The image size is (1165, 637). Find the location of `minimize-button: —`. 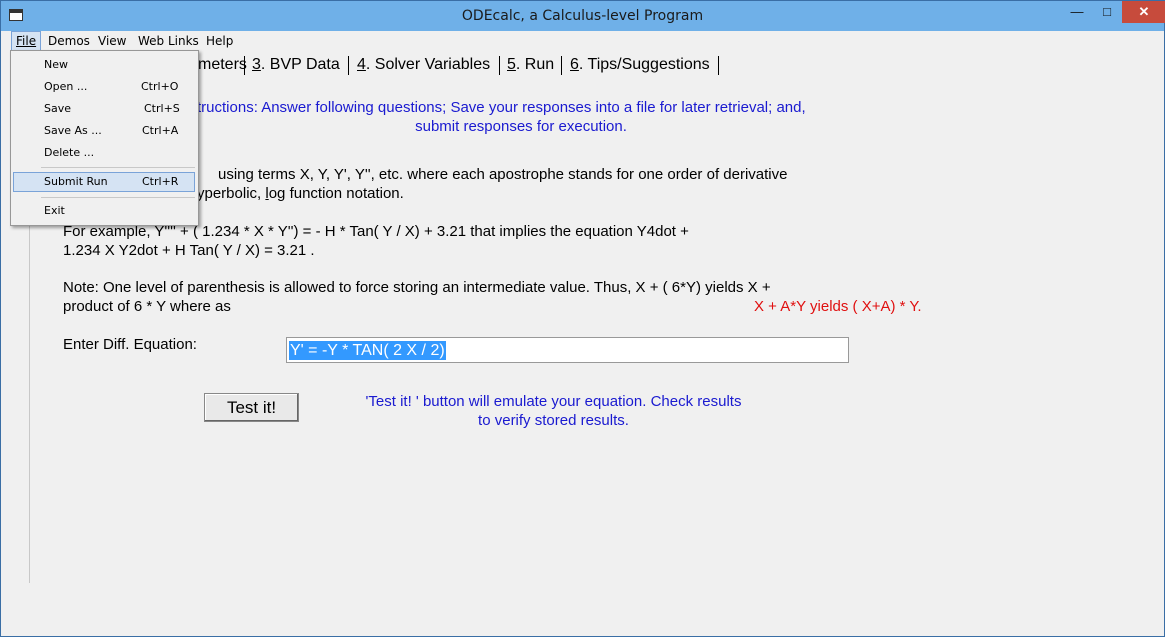

minimize-button: — is located at coordinates (1077, 12).